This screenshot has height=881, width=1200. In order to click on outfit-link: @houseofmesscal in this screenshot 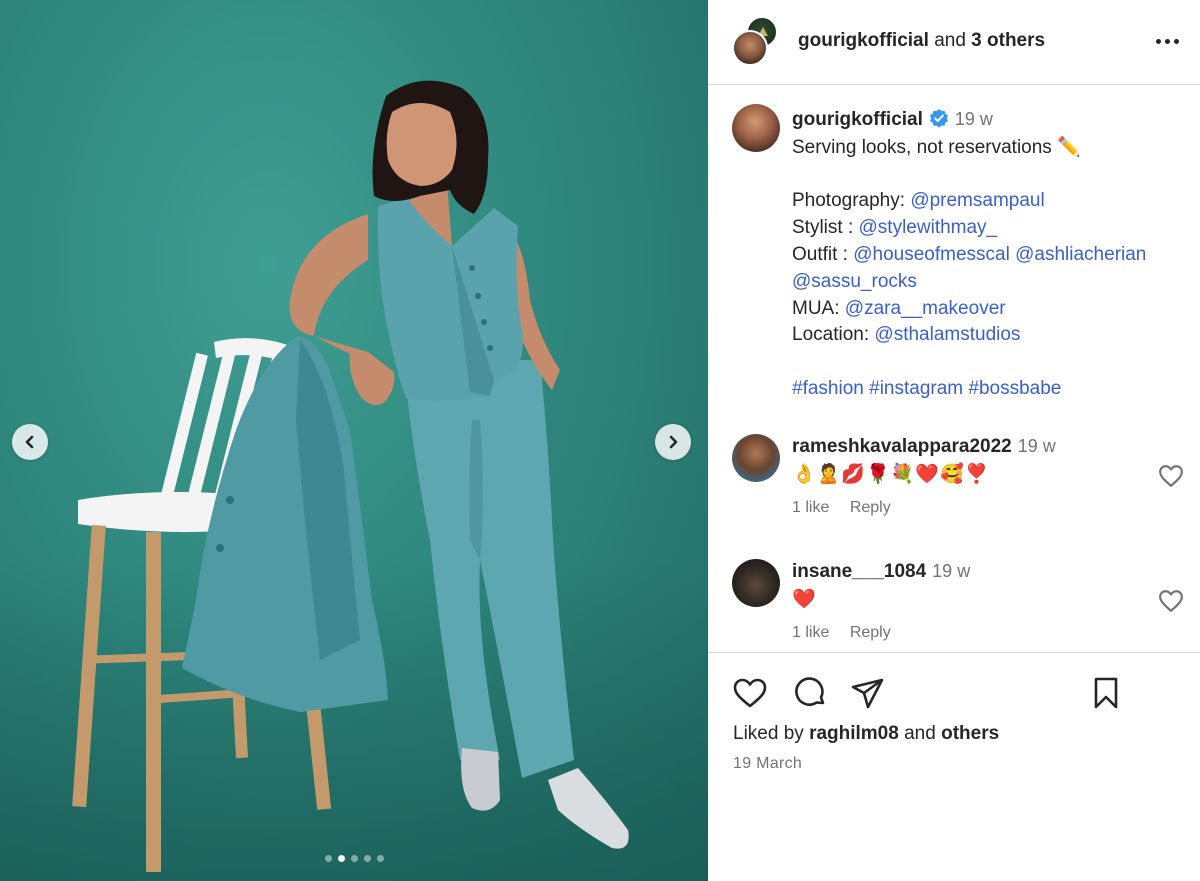, I will do `click(931, 254)`.